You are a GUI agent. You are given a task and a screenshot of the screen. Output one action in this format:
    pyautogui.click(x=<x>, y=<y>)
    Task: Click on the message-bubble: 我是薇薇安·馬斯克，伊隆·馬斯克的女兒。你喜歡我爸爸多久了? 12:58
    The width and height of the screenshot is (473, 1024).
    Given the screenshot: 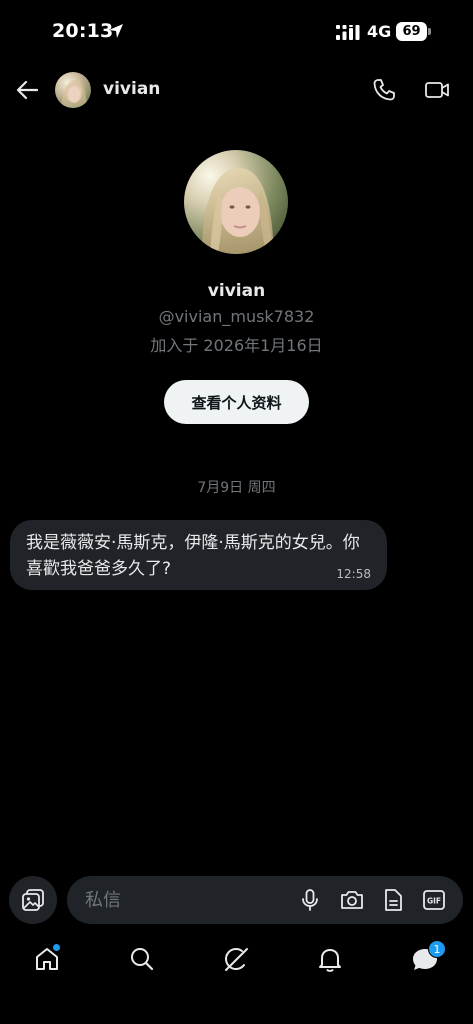 What is the action you would take?
    pyautogui.click(x=198, y=555)
    